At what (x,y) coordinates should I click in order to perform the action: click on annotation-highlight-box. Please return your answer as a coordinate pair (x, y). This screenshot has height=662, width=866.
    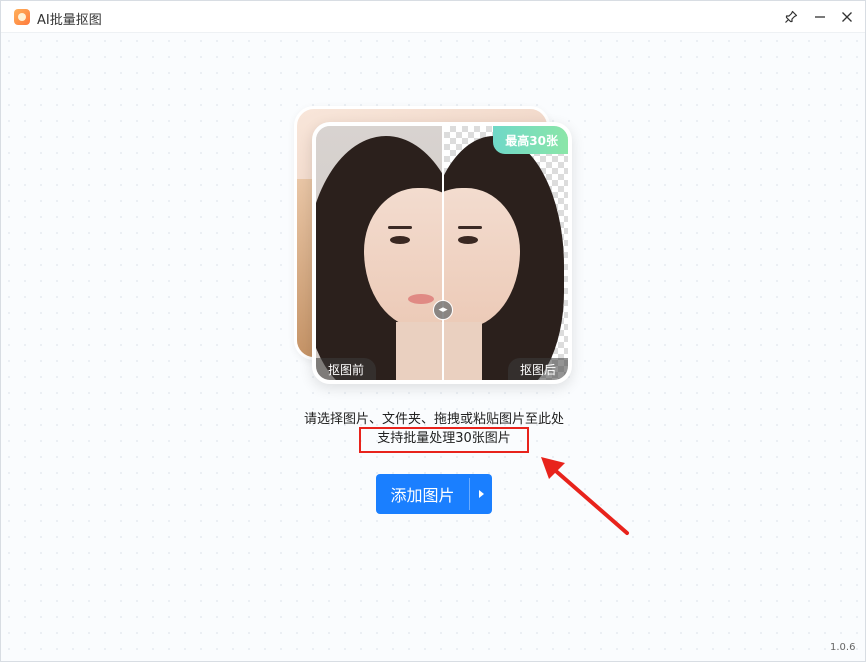
    Looking at the image, I should click on (444, 440).